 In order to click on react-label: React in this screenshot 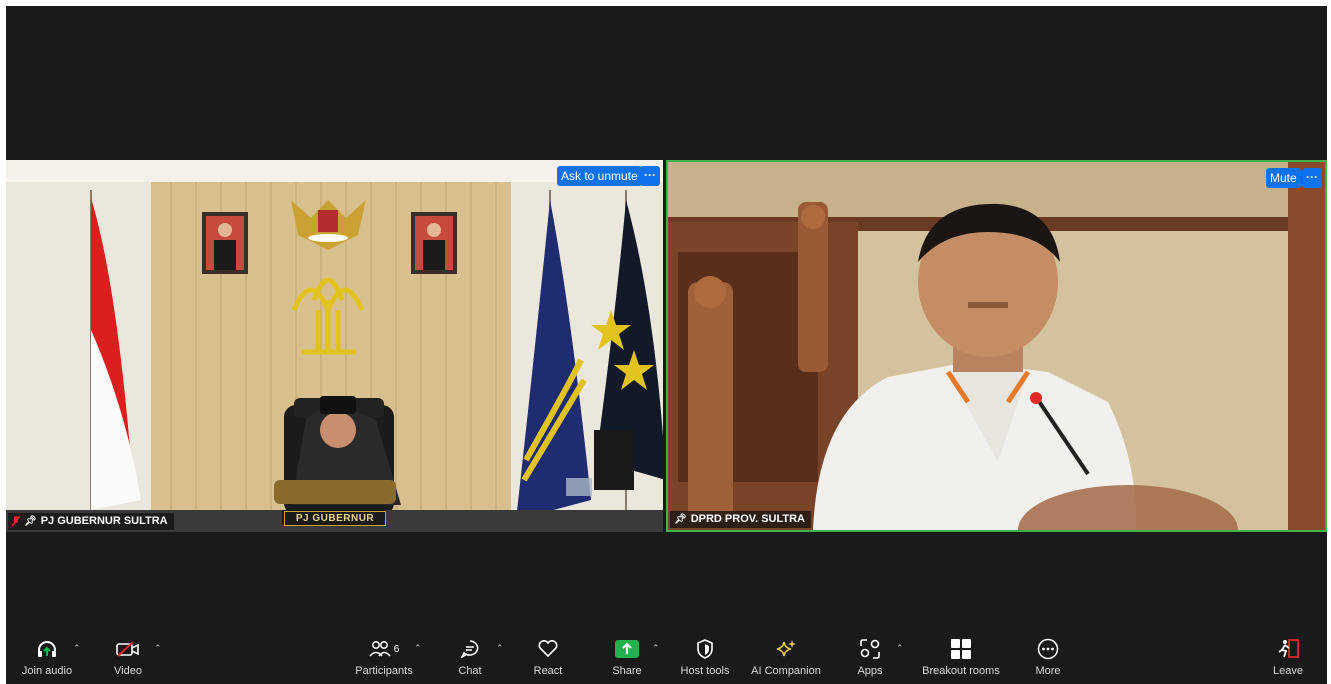, I will do `click(548, 671)`.